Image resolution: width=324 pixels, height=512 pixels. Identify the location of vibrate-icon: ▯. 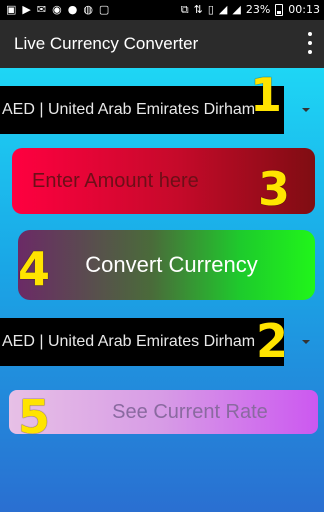
(210, 9).